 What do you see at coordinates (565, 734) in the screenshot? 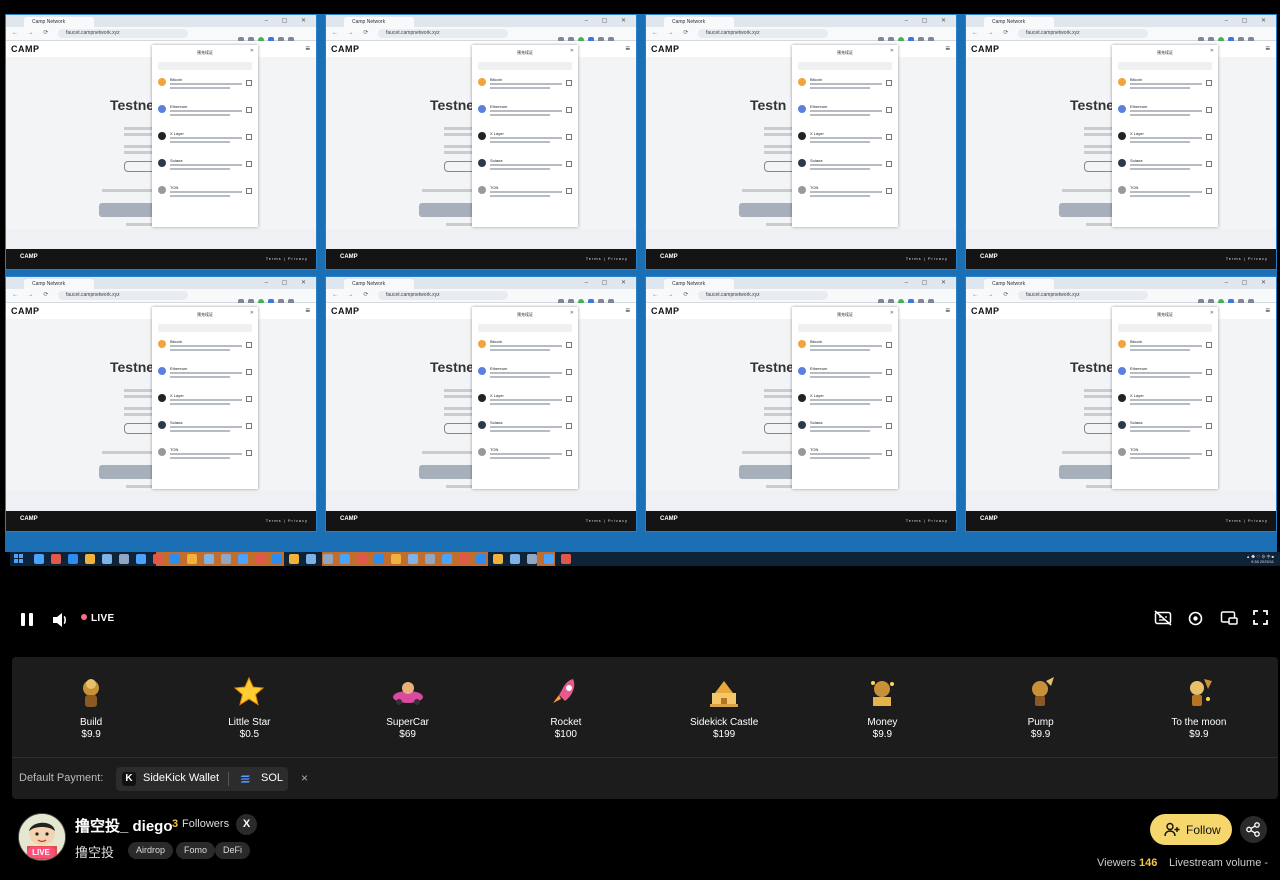
I see `gift-price: $100` at bounding box center [565, 734].